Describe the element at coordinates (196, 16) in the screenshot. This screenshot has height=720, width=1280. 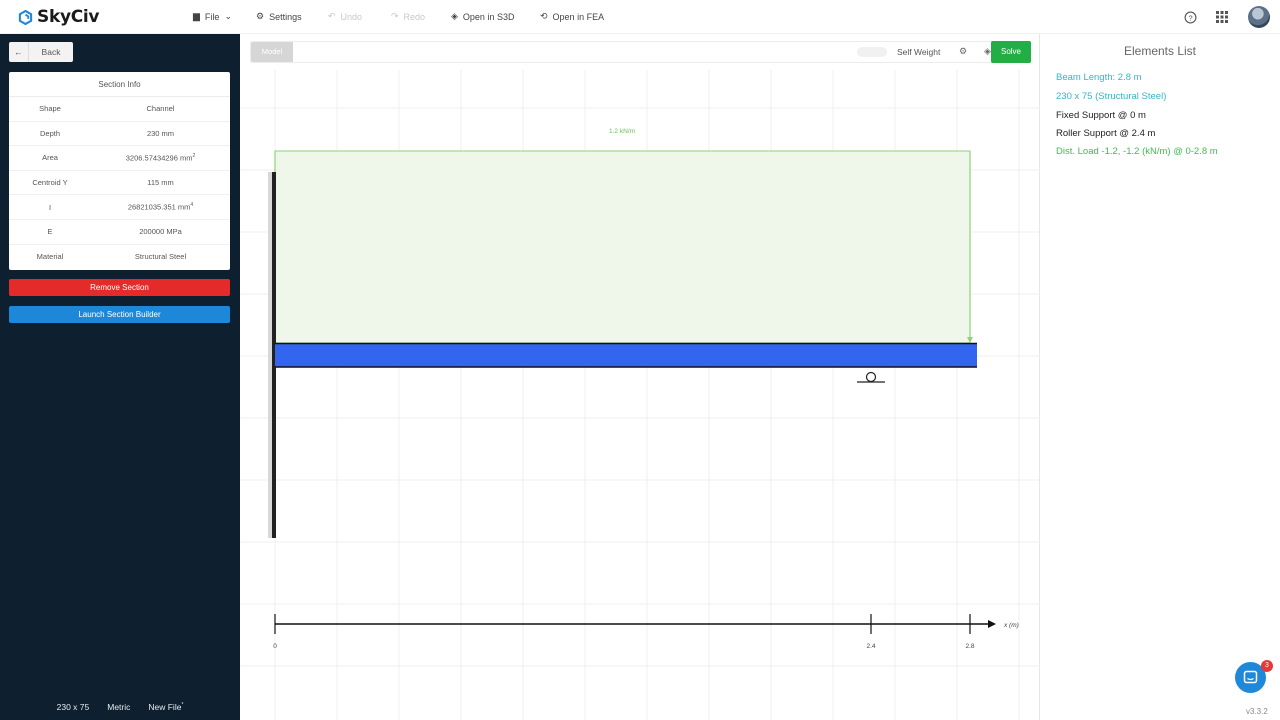
I see `file-icon: ▆` at that location.